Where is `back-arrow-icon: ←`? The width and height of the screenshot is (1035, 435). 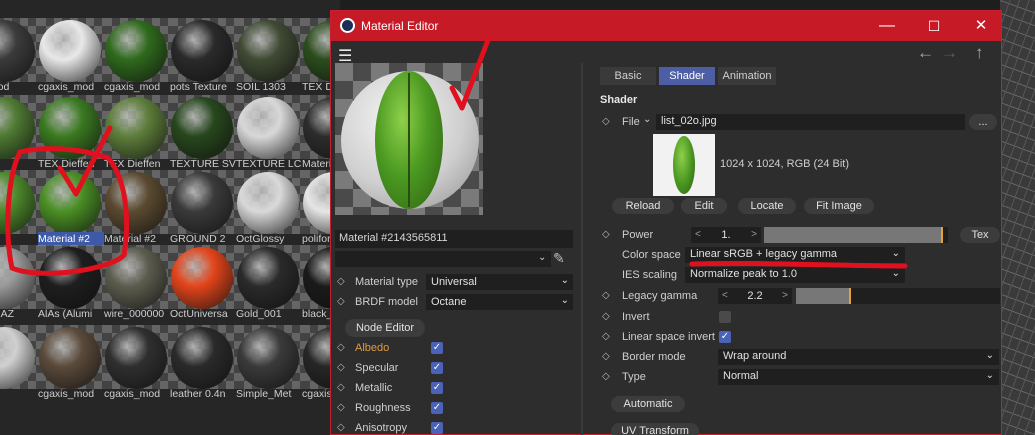
back-arrow-icon: ← is located at coordinates (925, 53).